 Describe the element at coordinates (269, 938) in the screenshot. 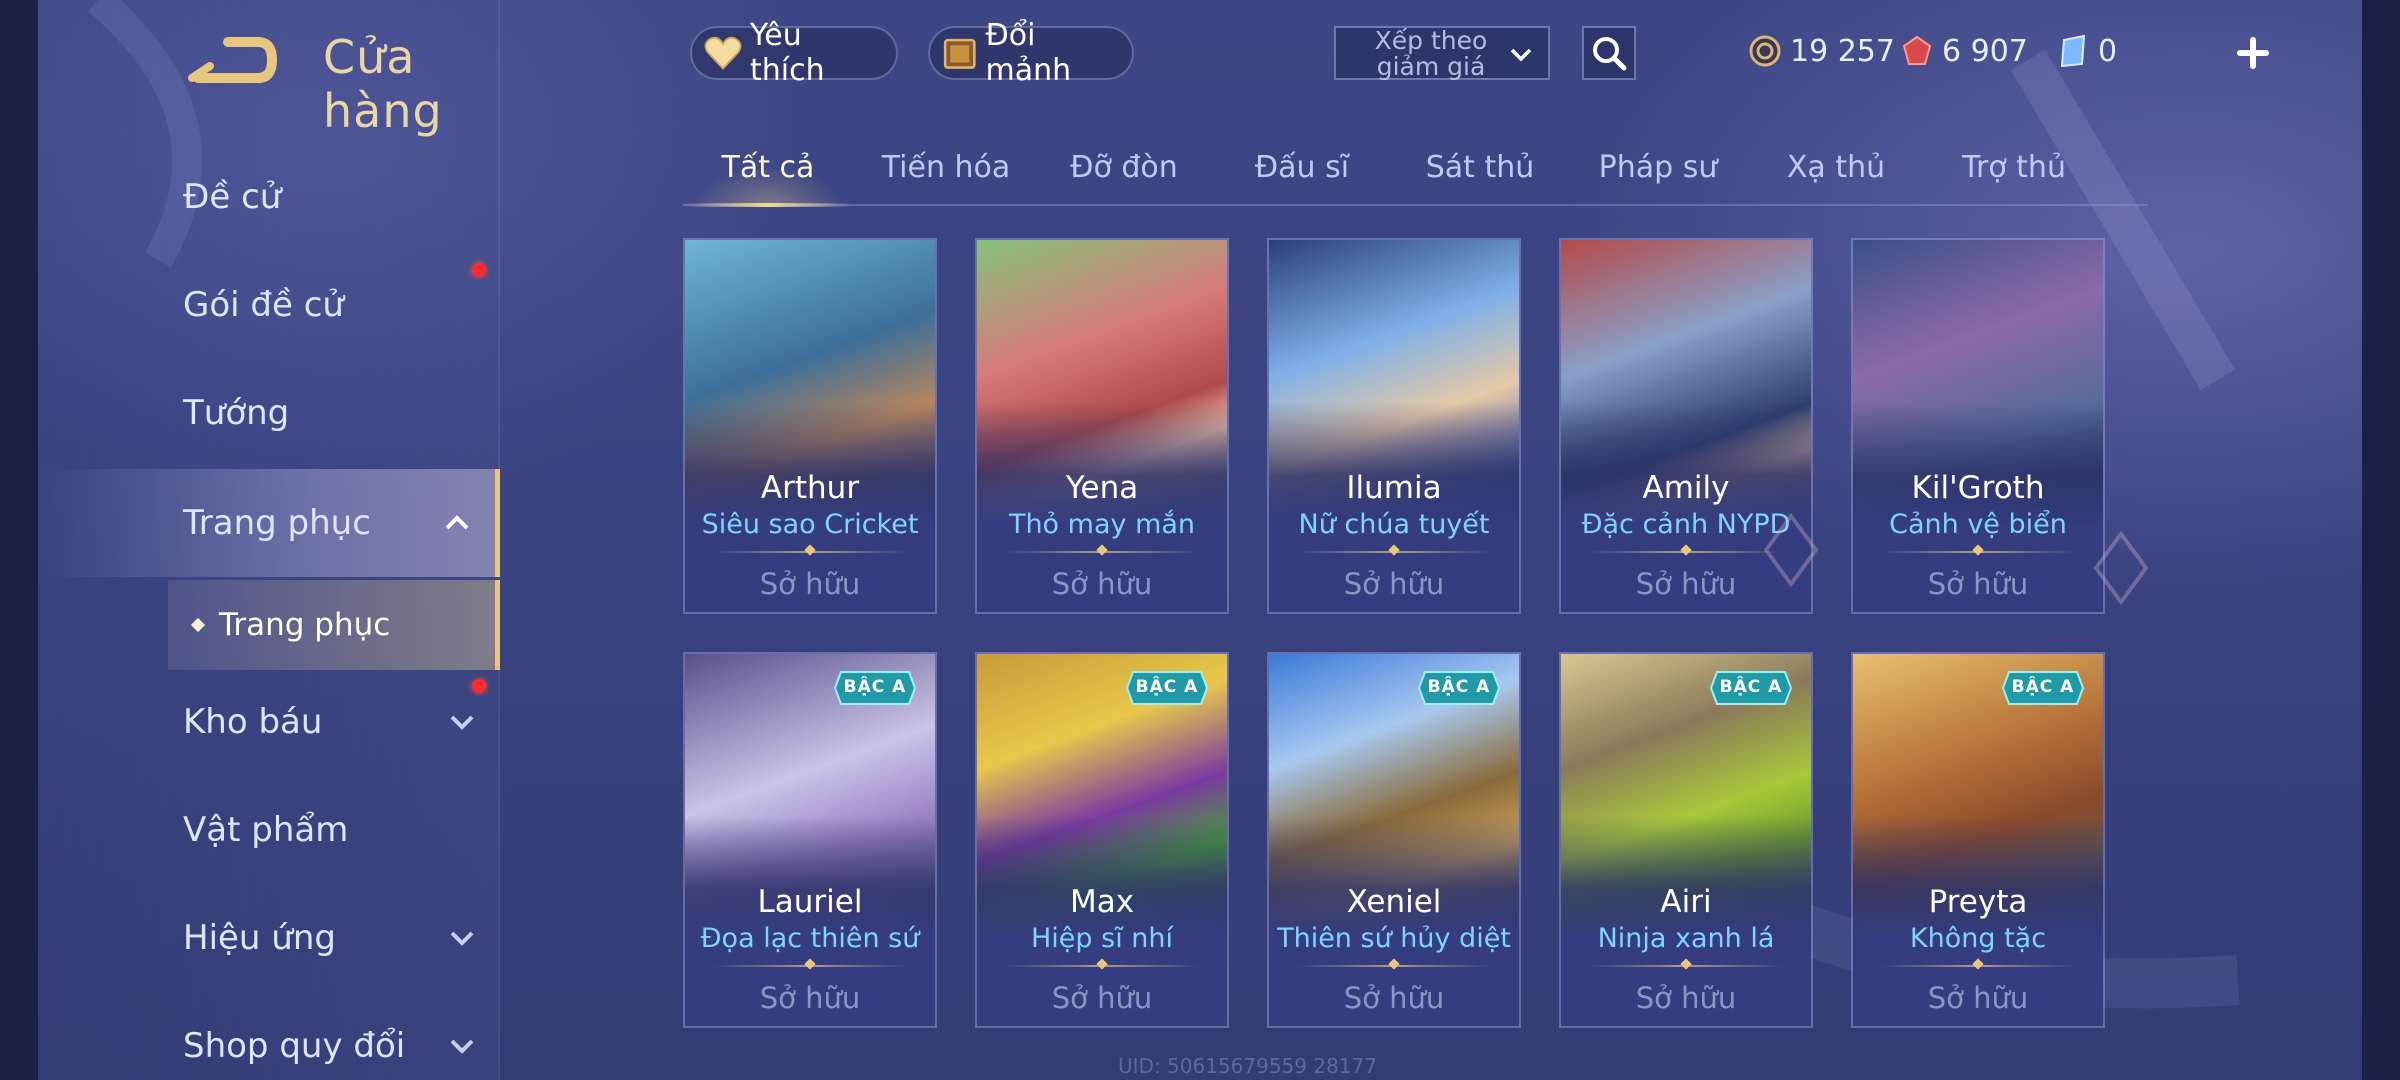

I see `sidebar-item-effects: Hiệu ứng` at that location.